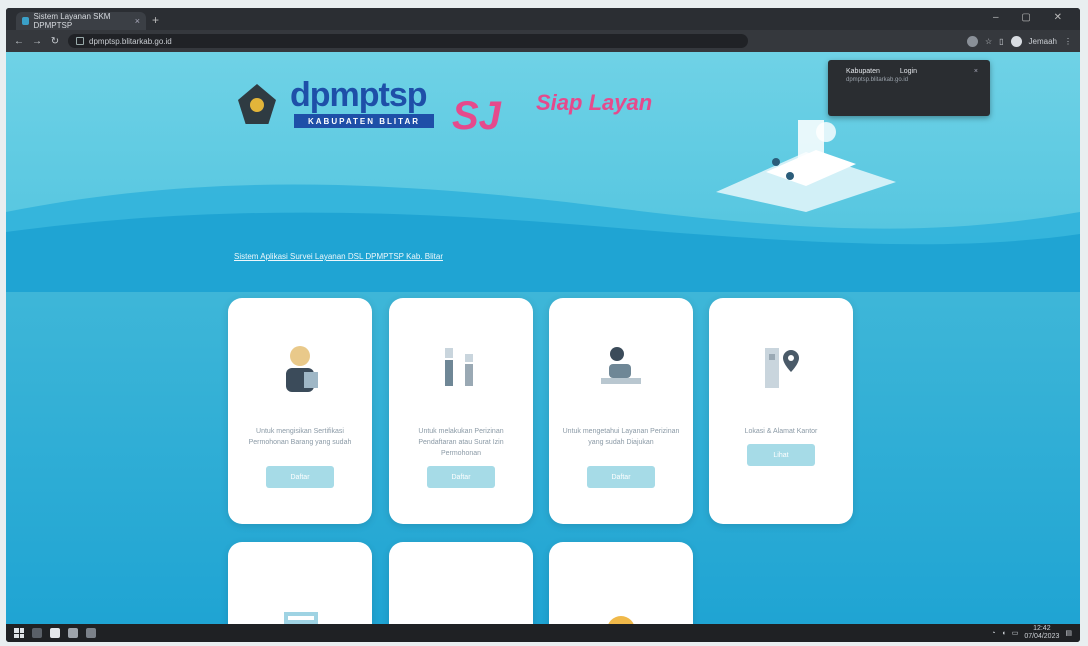 The height and width of the screenshot is (646, 1088). What do you see at coordinates (863, 71) in the screenshot?
I see `dropdown-item-kabupaten: Kabupaten` at bounding box center [863, 71].